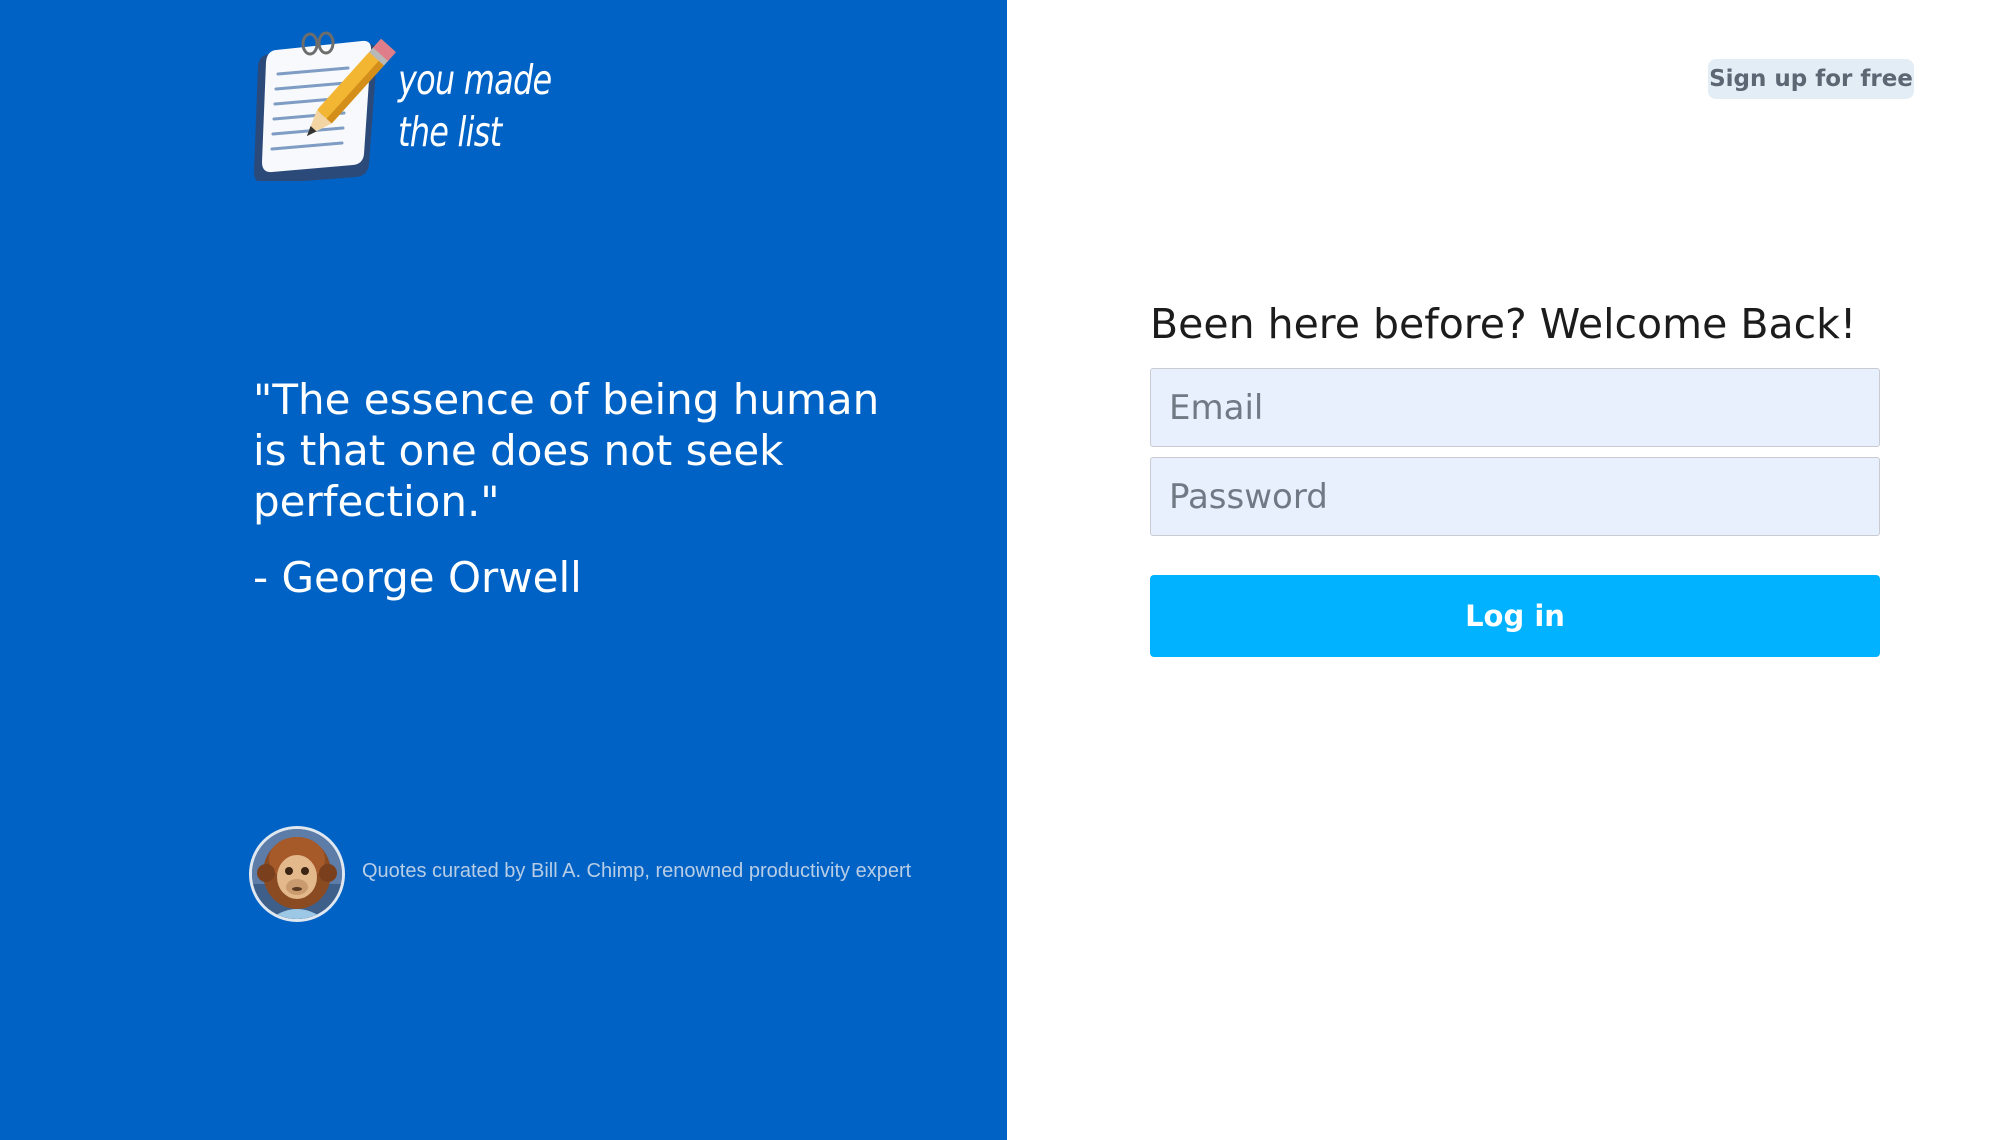  I want to click on signup-button: Sign up for free, so click(1811, 79).